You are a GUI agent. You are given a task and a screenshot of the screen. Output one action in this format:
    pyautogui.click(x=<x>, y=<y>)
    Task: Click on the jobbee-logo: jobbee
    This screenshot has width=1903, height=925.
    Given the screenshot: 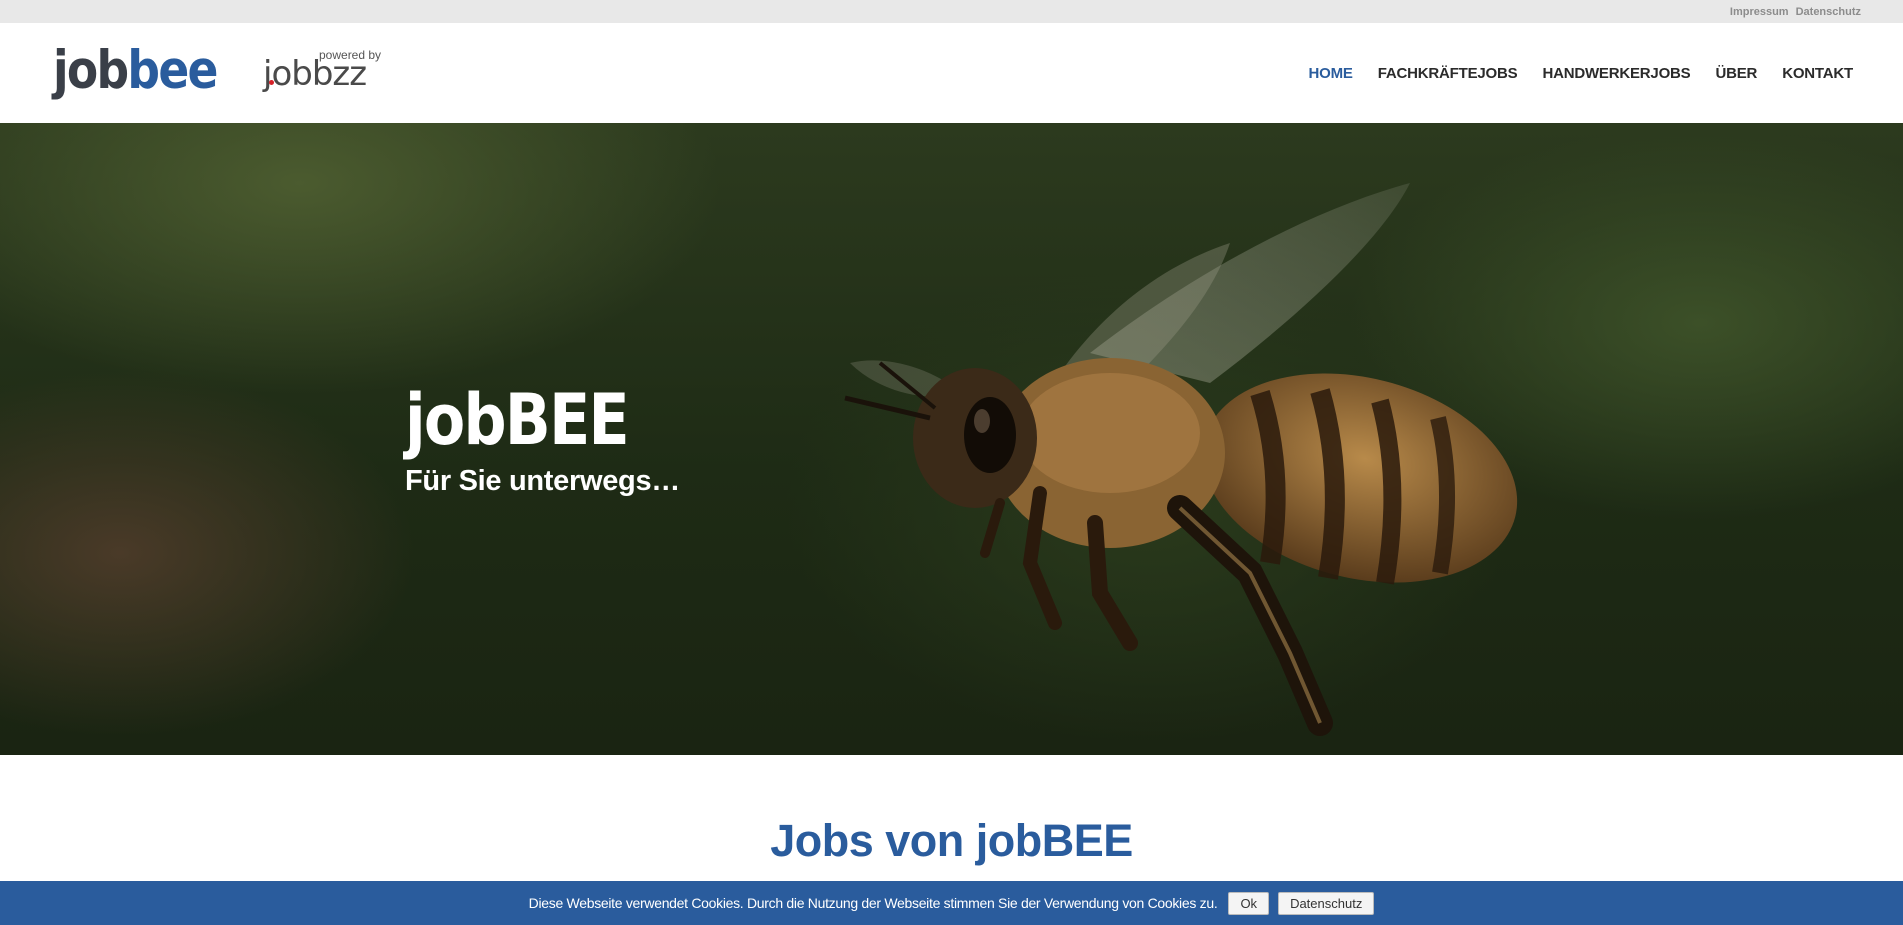 What is the action you would take?
    pyautogui.click(x=135, y=71)
    